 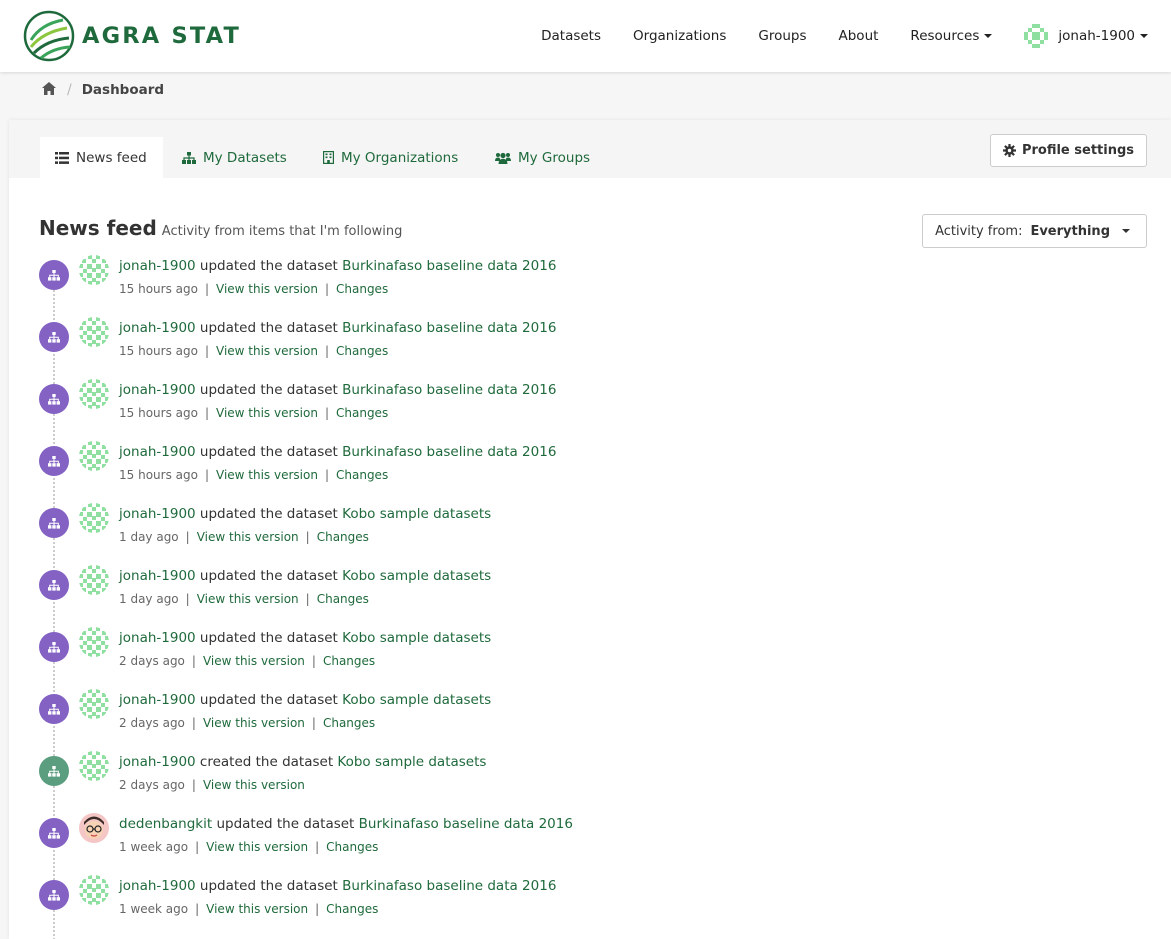 I want to click on tab-my-datasets: My Datasets, so click(x=234, y=157).